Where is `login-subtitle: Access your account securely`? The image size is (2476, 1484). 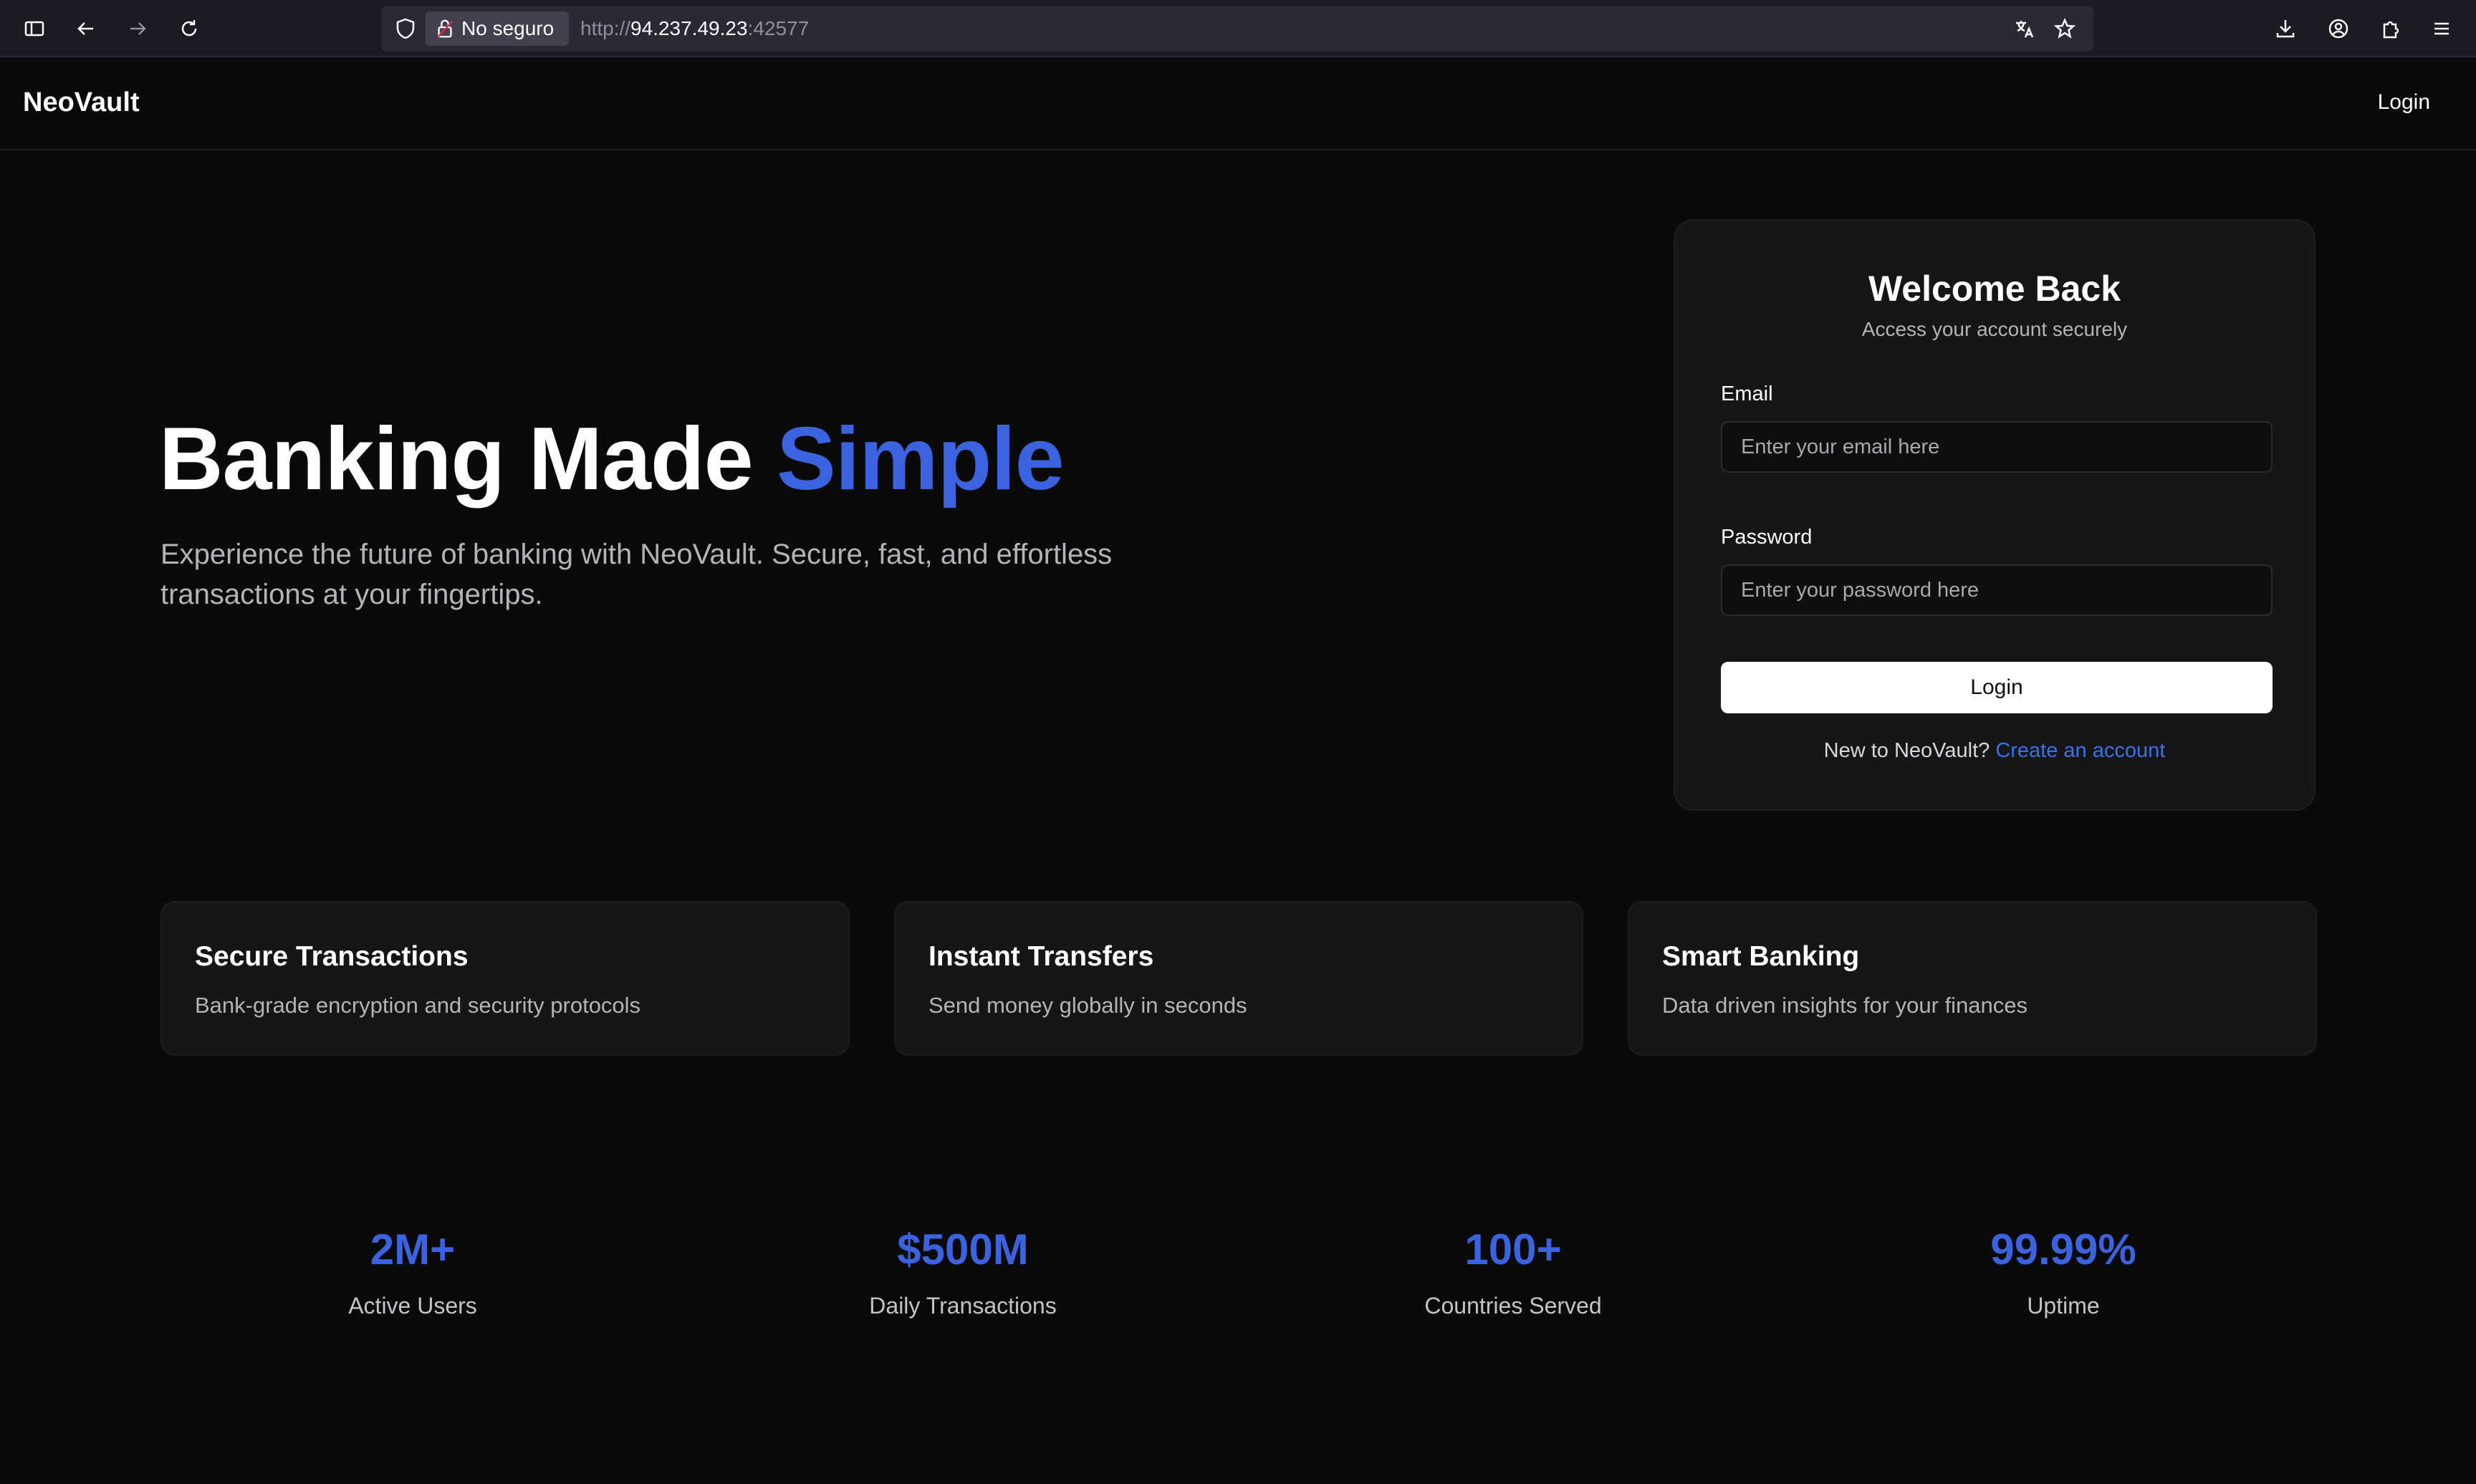
login-subtitle: Access your account securely is located at coordinates (1995, 329).